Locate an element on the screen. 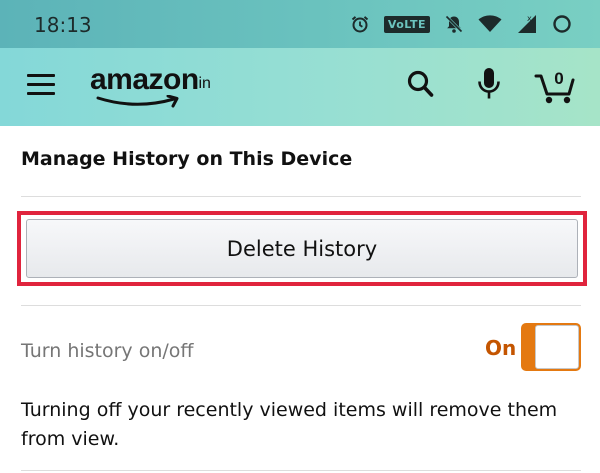 The image size is (600, 473). wifi-icon is located at coordinates (490, 24).